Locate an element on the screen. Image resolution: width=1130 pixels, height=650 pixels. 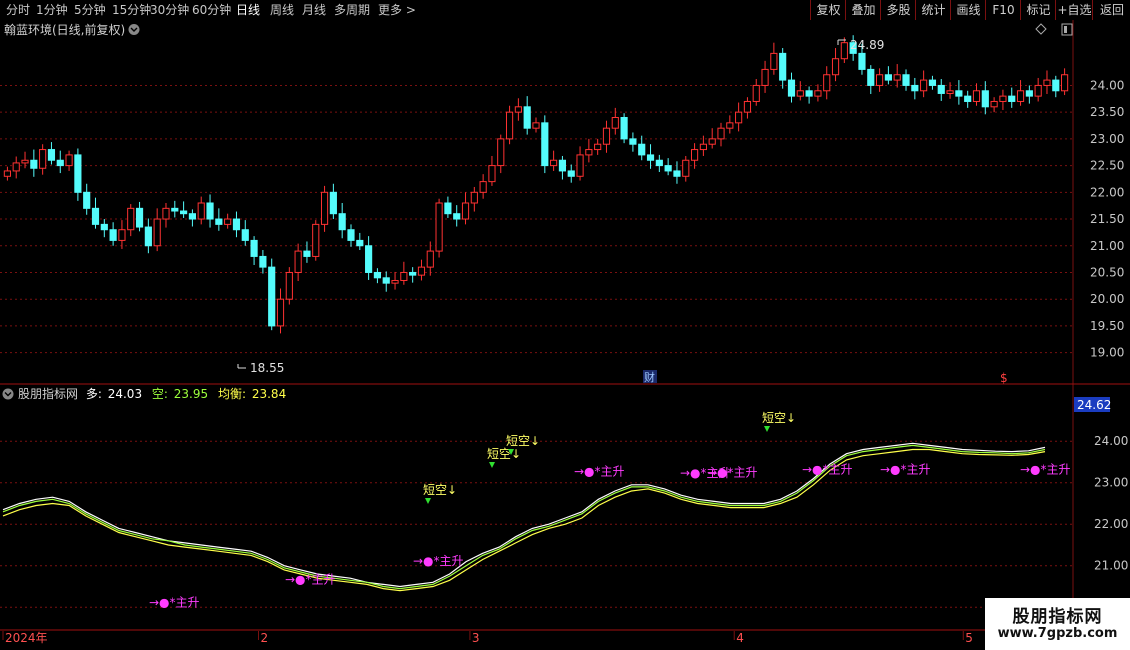
period-tab-2: 5分钟 is located at coordinates (90, 10).